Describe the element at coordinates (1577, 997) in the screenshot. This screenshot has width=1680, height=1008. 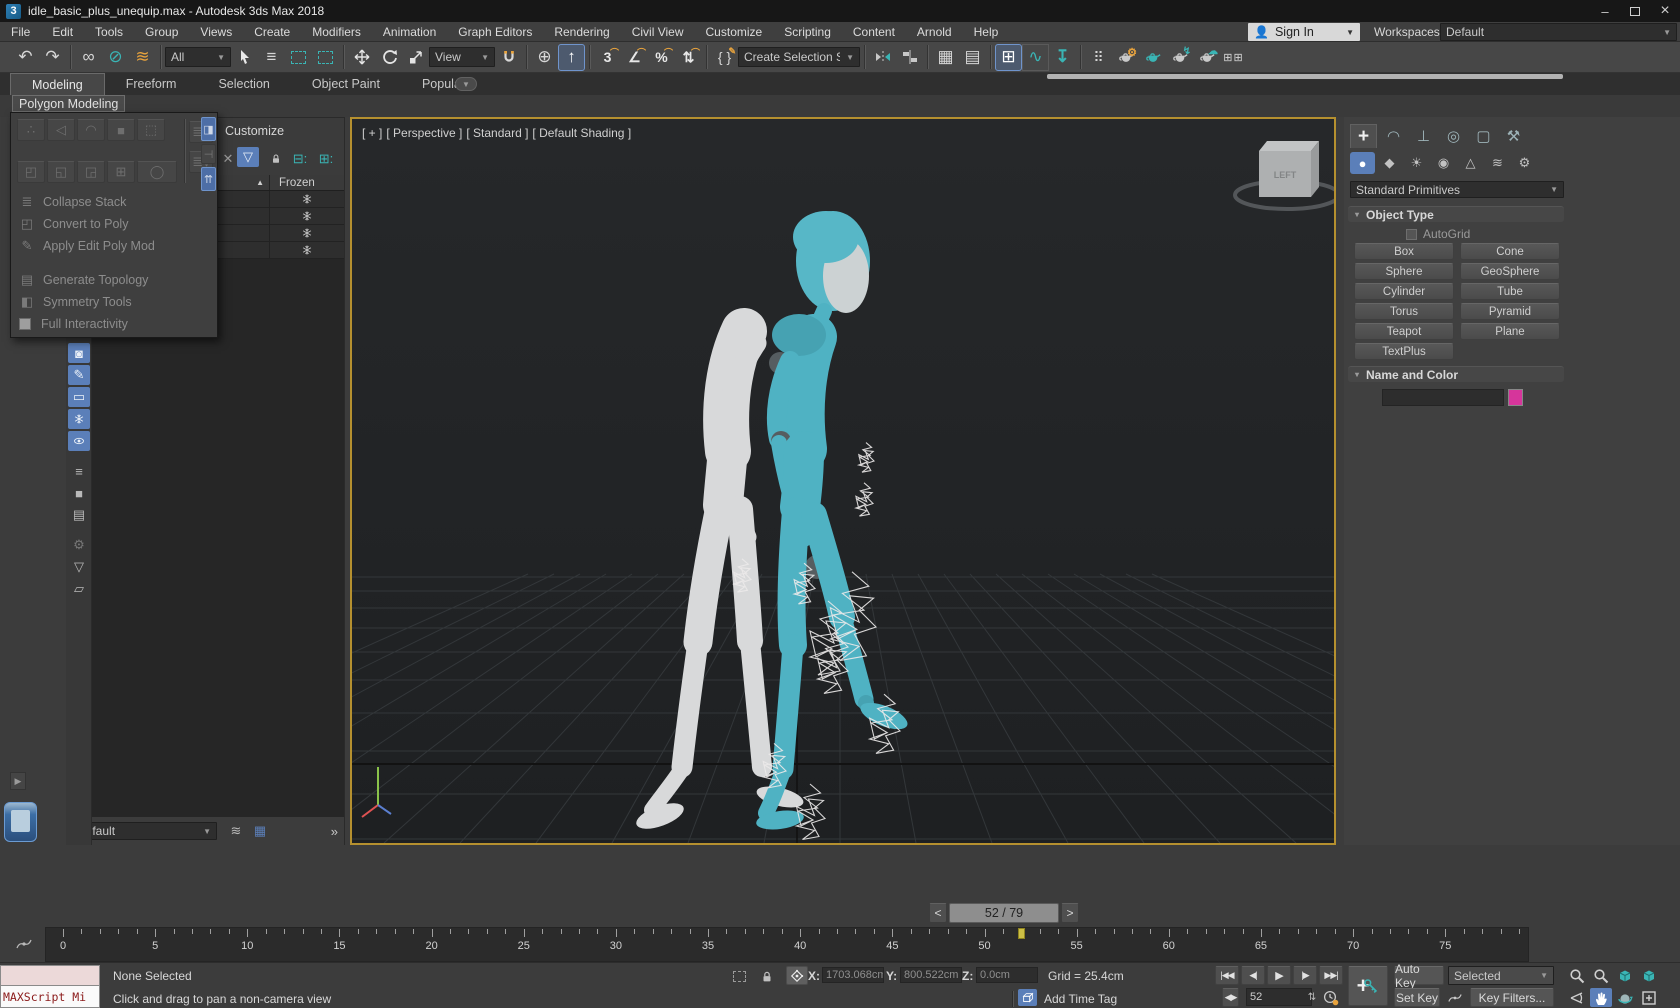
I see `field-of-view-button` at that location.